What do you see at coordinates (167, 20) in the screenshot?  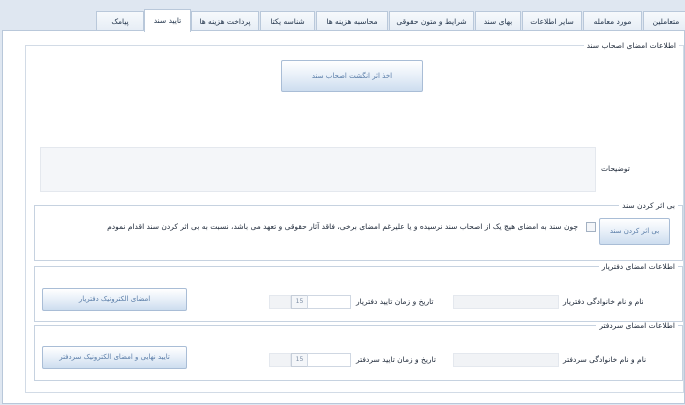 I see `tab-deed-approval: تایید سند` at bounding box center [167, 20].